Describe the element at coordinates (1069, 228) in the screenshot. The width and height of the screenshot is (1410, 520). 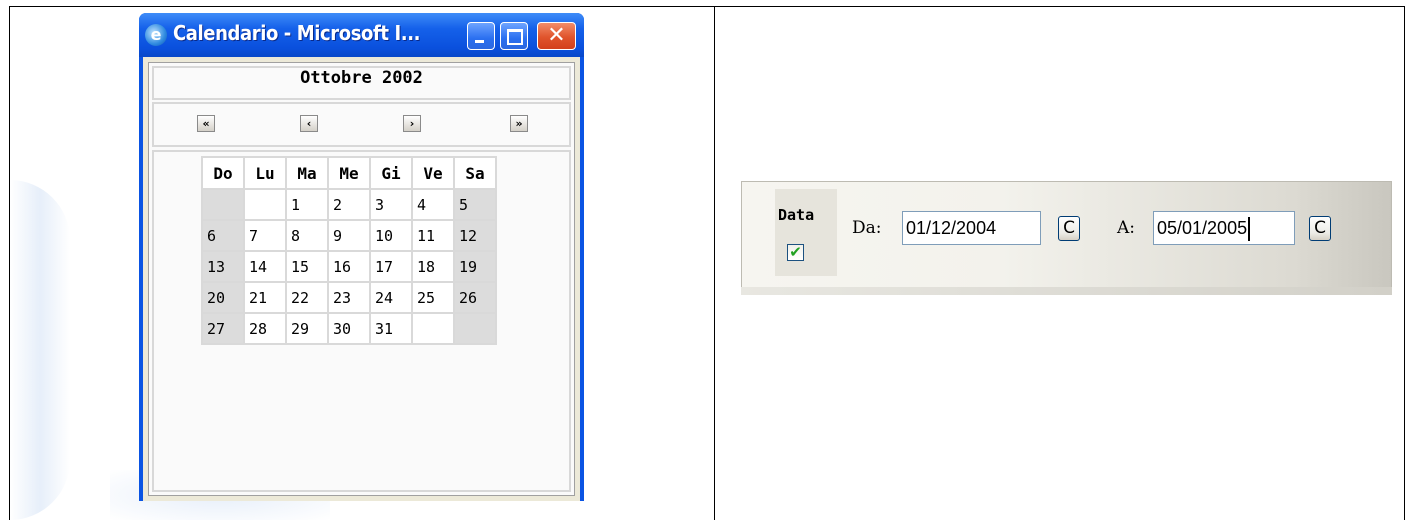
I see `from-calendar-button: C` at that location.